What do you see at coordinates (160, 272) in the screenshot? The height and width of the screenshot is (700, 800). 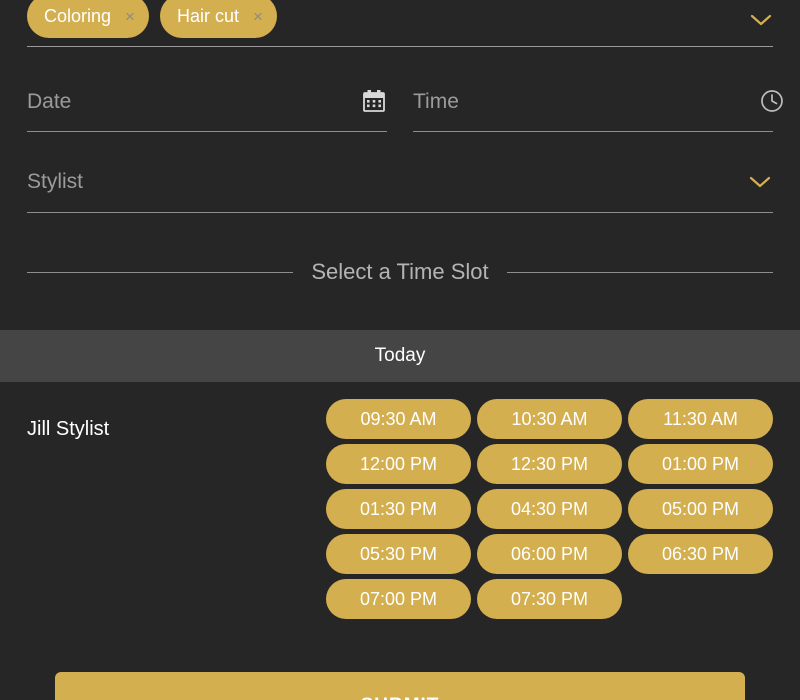 I see `divider-line-left` at bounding box center [160, 272].